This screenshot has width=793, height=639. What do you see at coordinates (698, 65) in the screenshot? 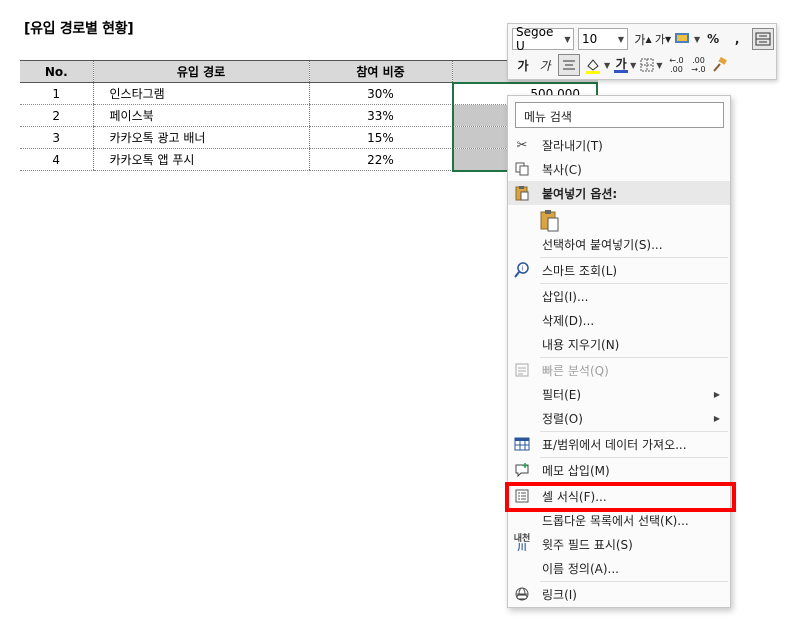
I see `decrease-decimal-button: .00 →.0` at bounding box center [698, 65].